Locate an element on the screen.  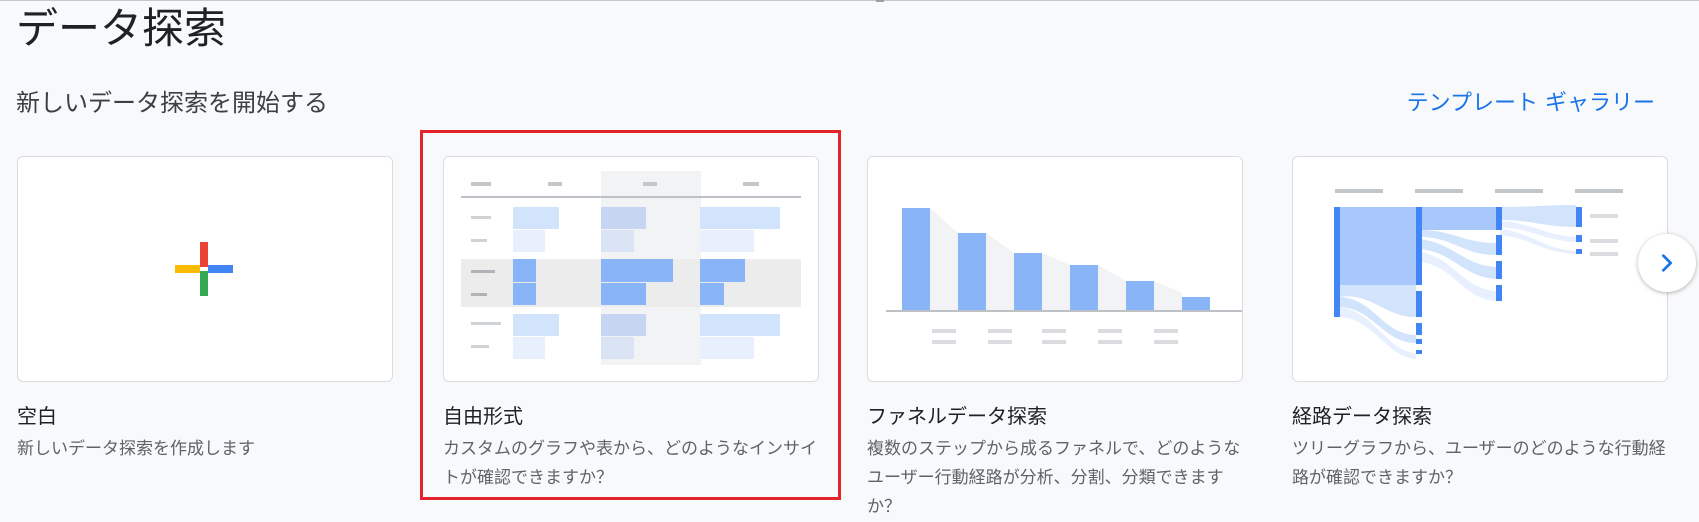
card-blank-thumbnail is located at coordinates (205, 269).